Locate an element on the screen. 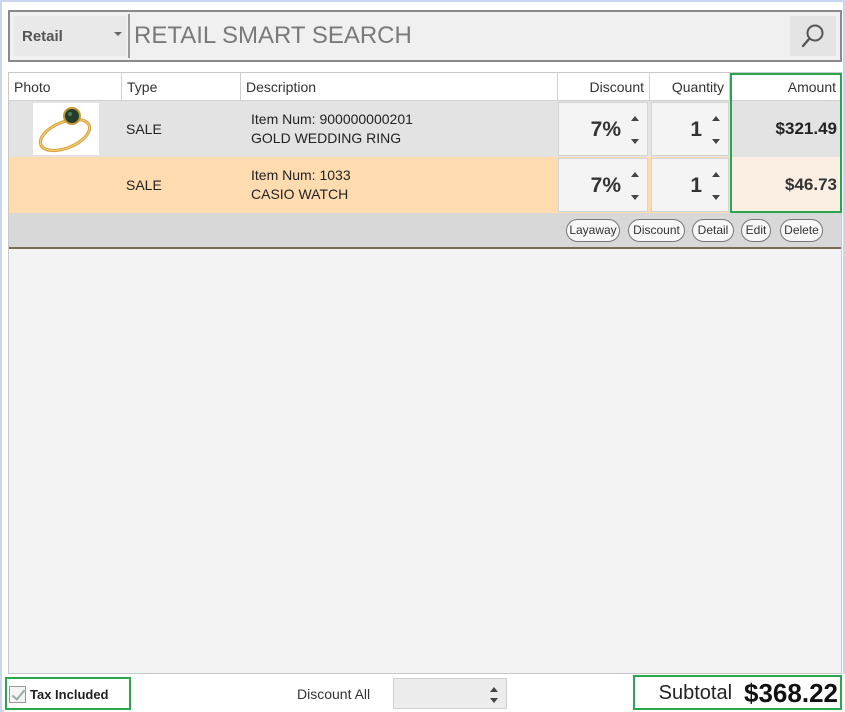  layaway-button: Layaway is located at coordinates (593, 230).